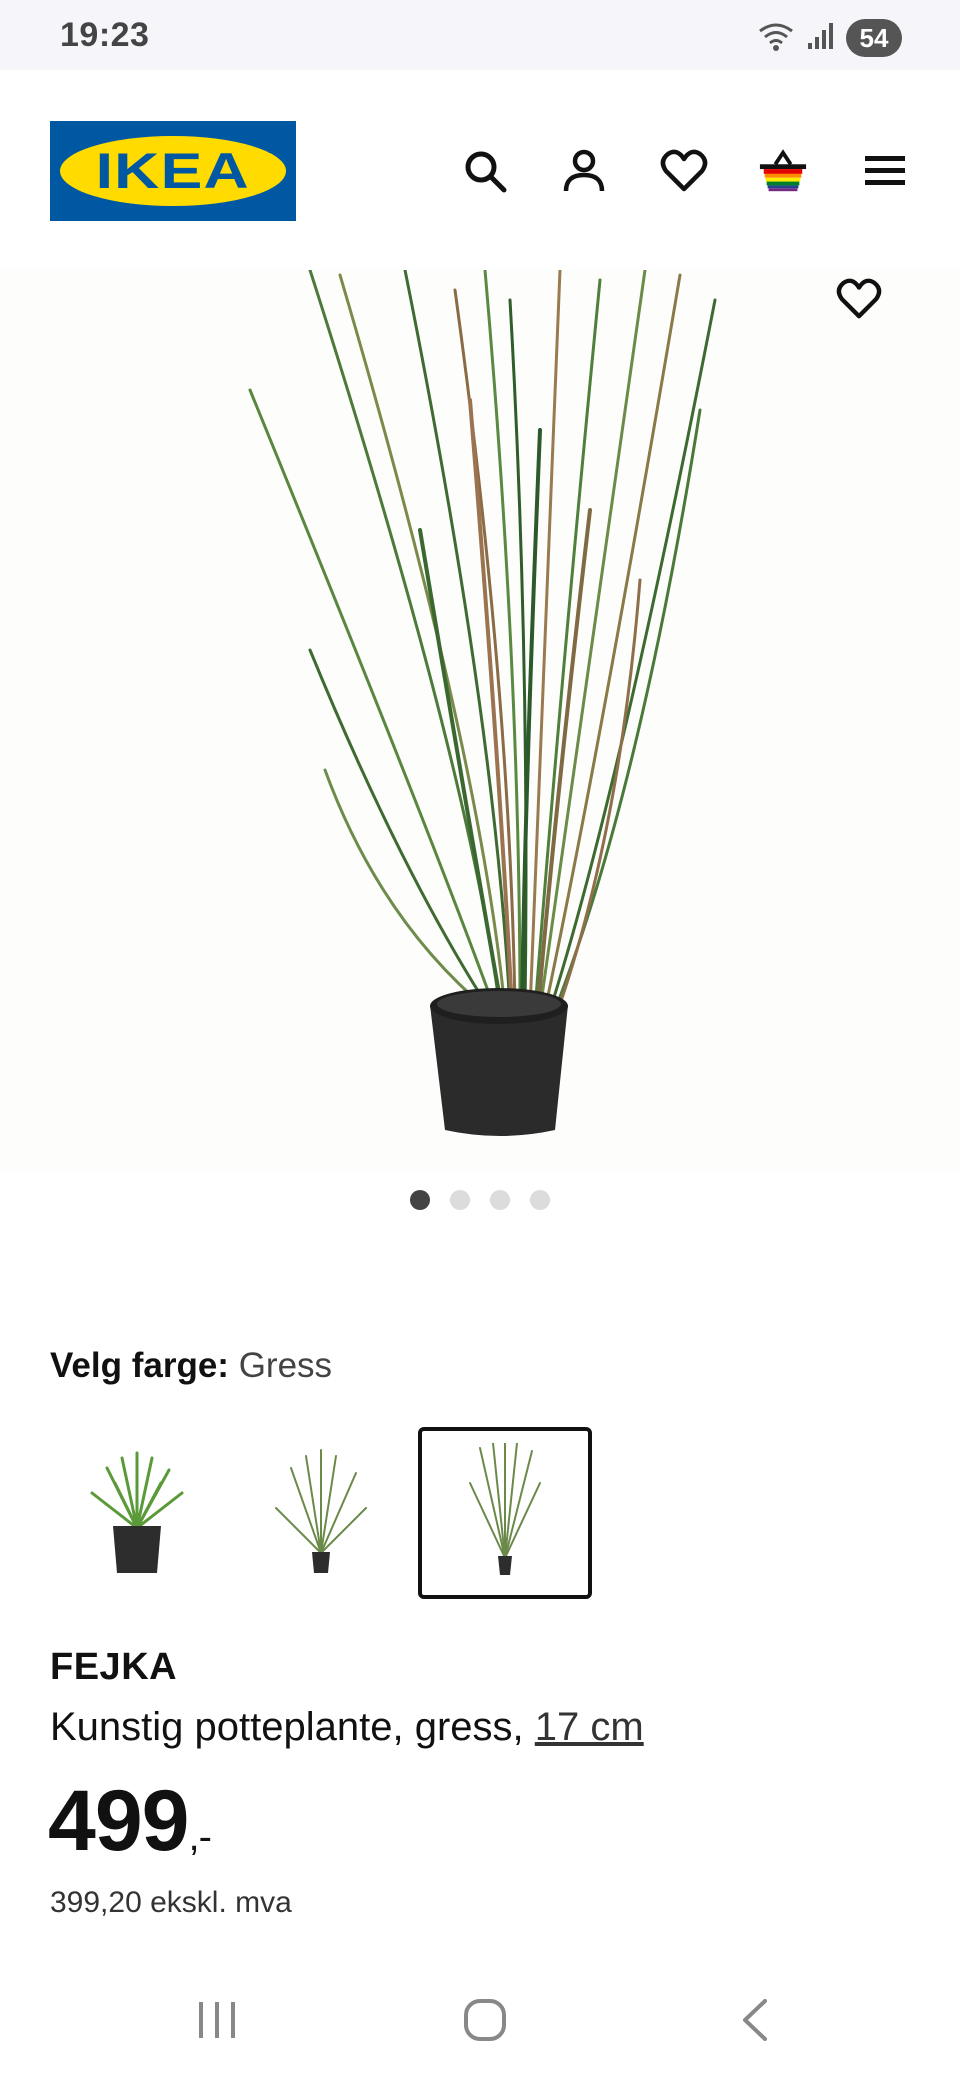  I want to click on color-swatches, so click(326, 1513).